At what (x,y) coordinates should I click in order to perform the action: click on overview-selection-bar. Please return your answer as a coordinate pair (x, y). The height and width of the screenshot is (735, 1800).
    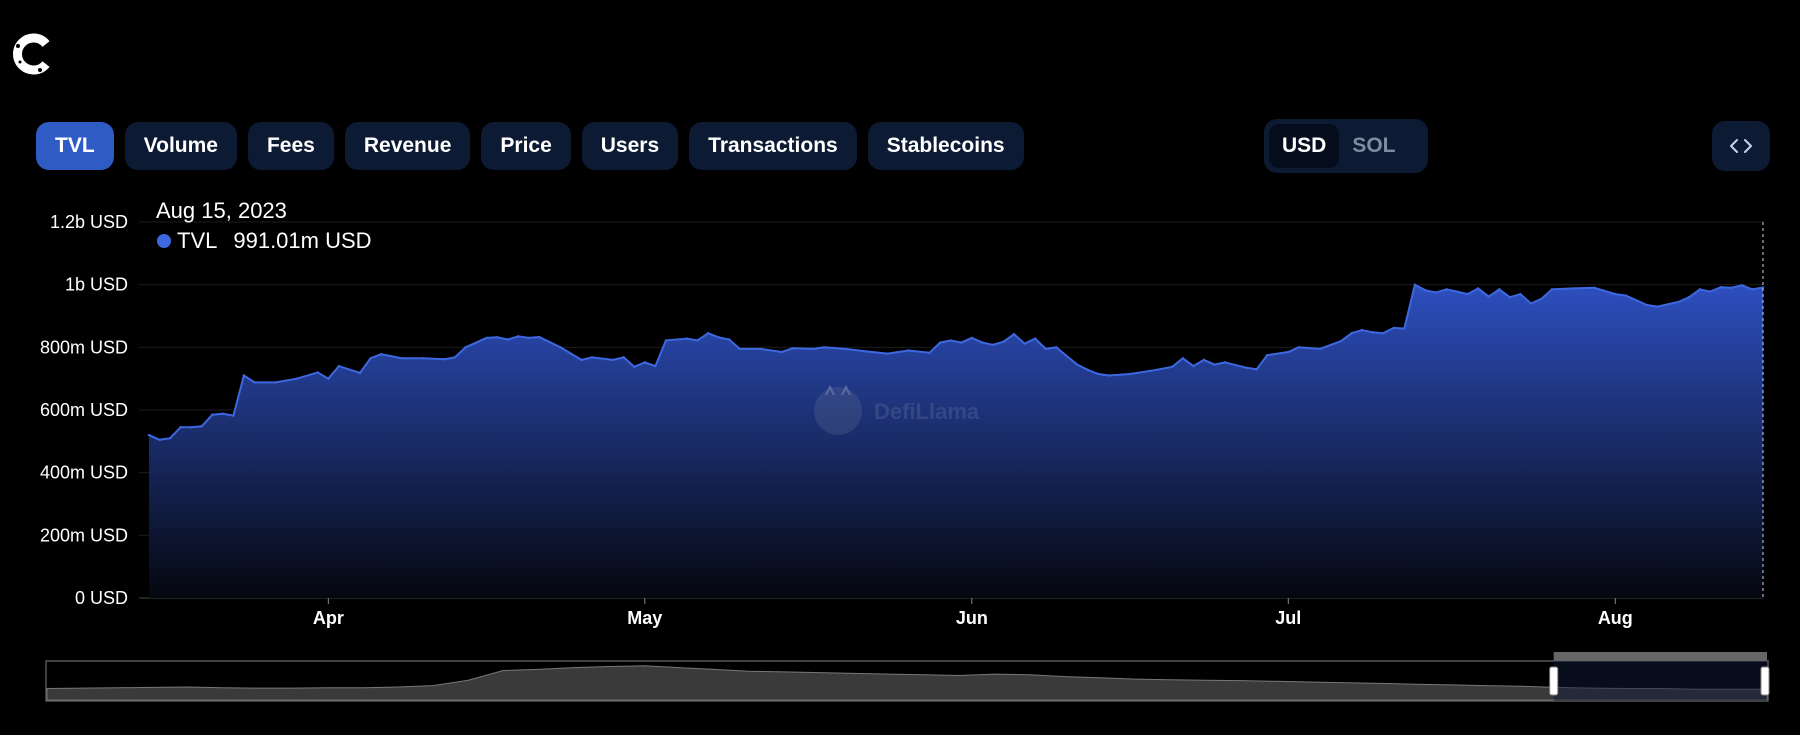
    Looking at the image, I should click on (1660, 656).